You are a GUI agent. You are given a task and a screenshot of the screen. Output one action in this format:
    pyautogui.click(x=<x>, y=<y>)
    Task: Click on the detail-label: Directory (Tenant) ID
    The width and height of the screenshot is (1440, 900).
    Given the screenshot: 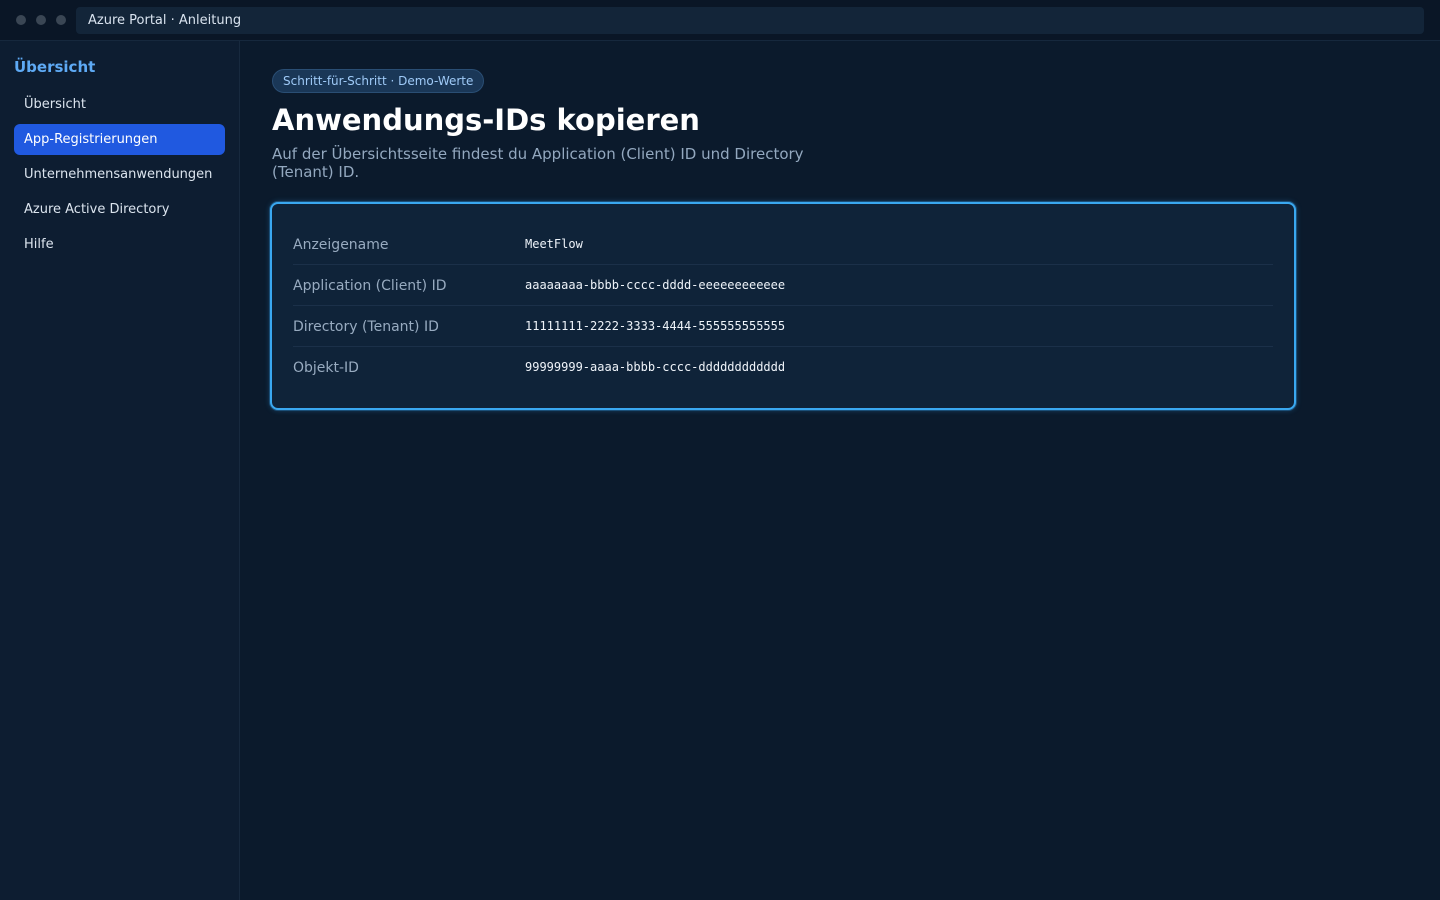 What is the action you would take?
    pyautogui.click(x=366, y=327)
    